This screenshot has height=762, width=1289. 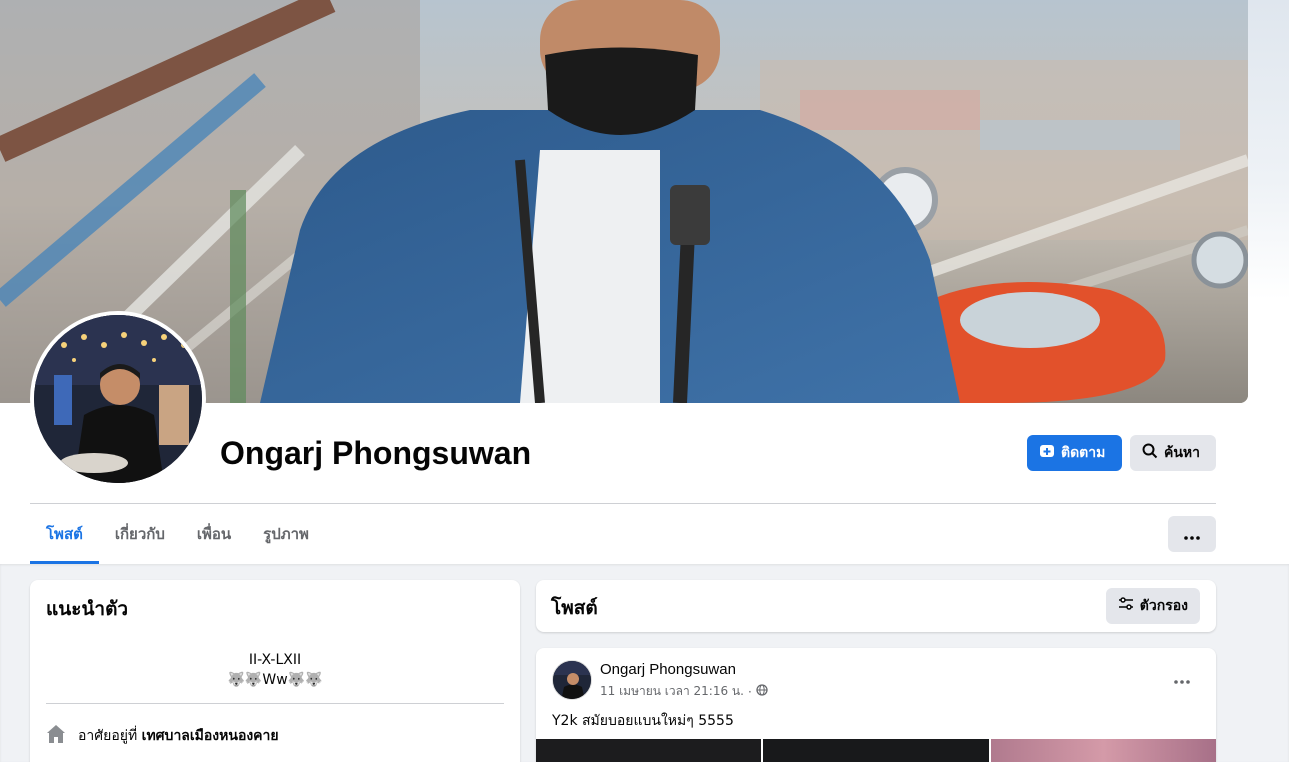 I want to click on person-add-icon, so click(x=1047, y=453).